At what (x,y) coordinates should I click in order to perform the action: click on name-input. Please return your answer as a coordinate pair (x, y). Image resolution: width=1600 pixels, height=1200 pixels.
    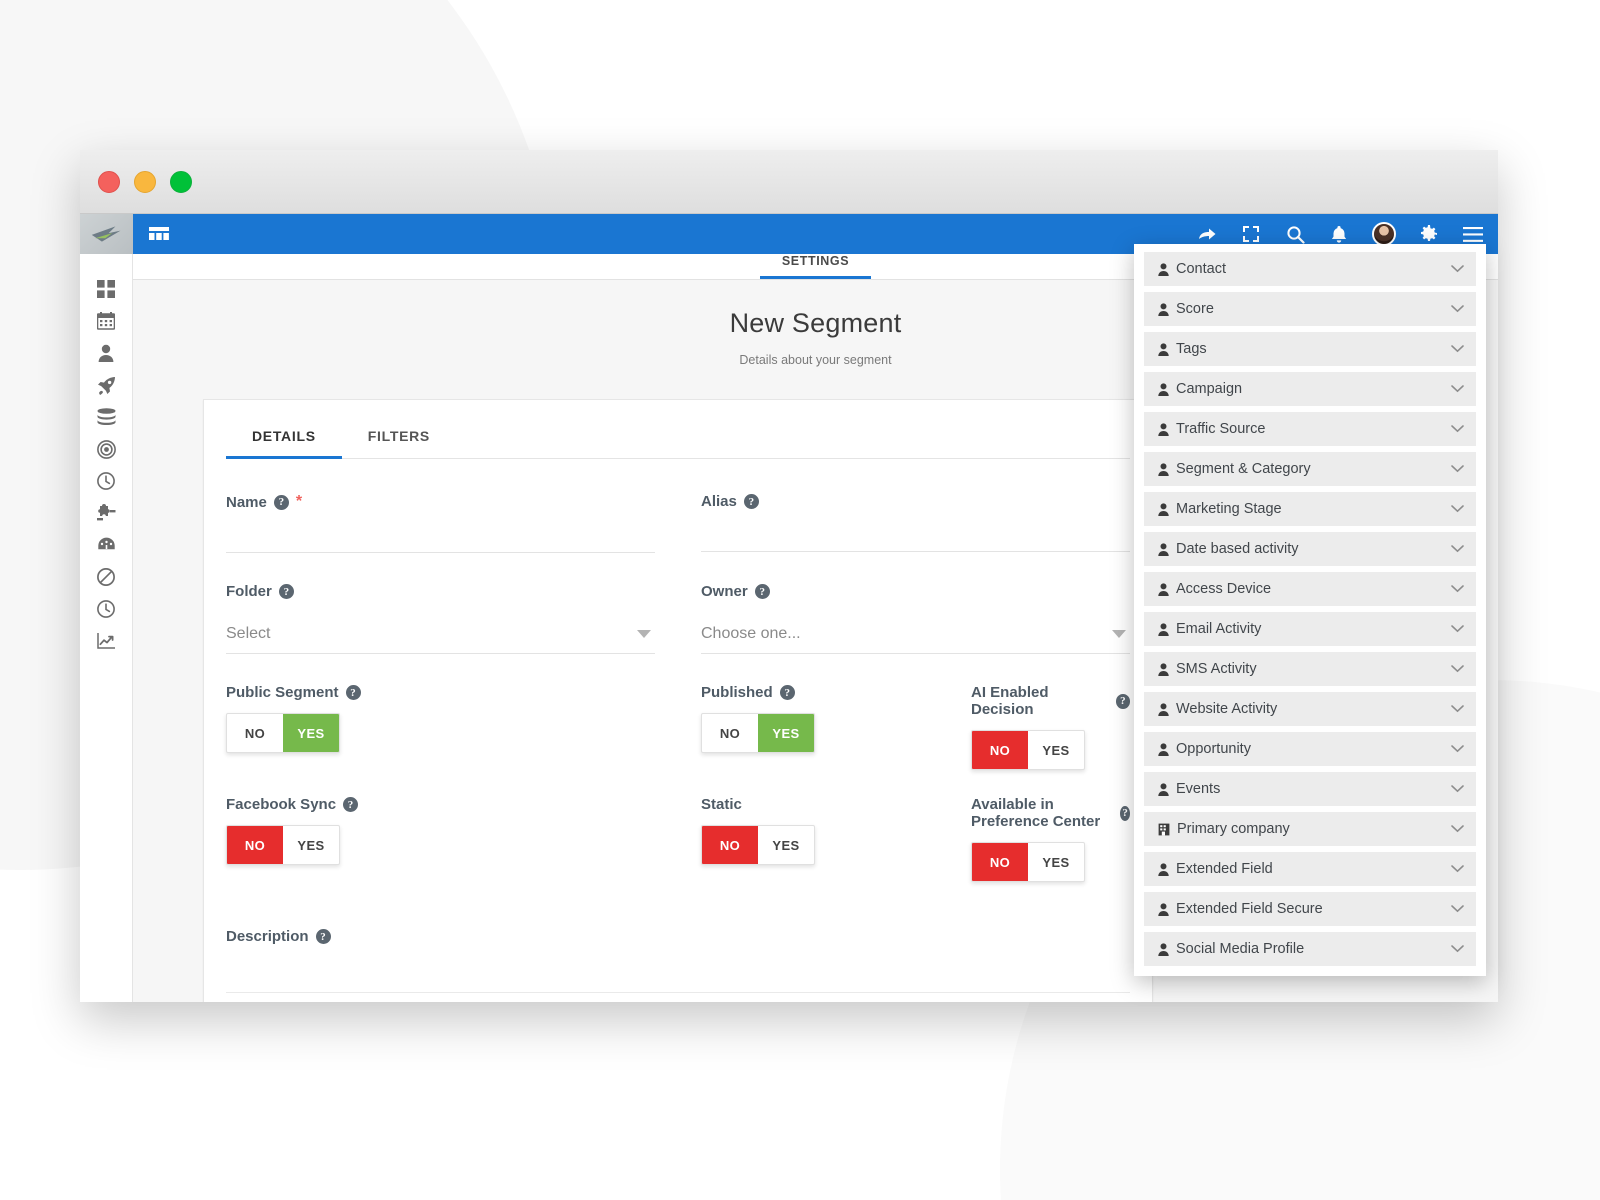
    Looking at the image, I should click on (440, 539).